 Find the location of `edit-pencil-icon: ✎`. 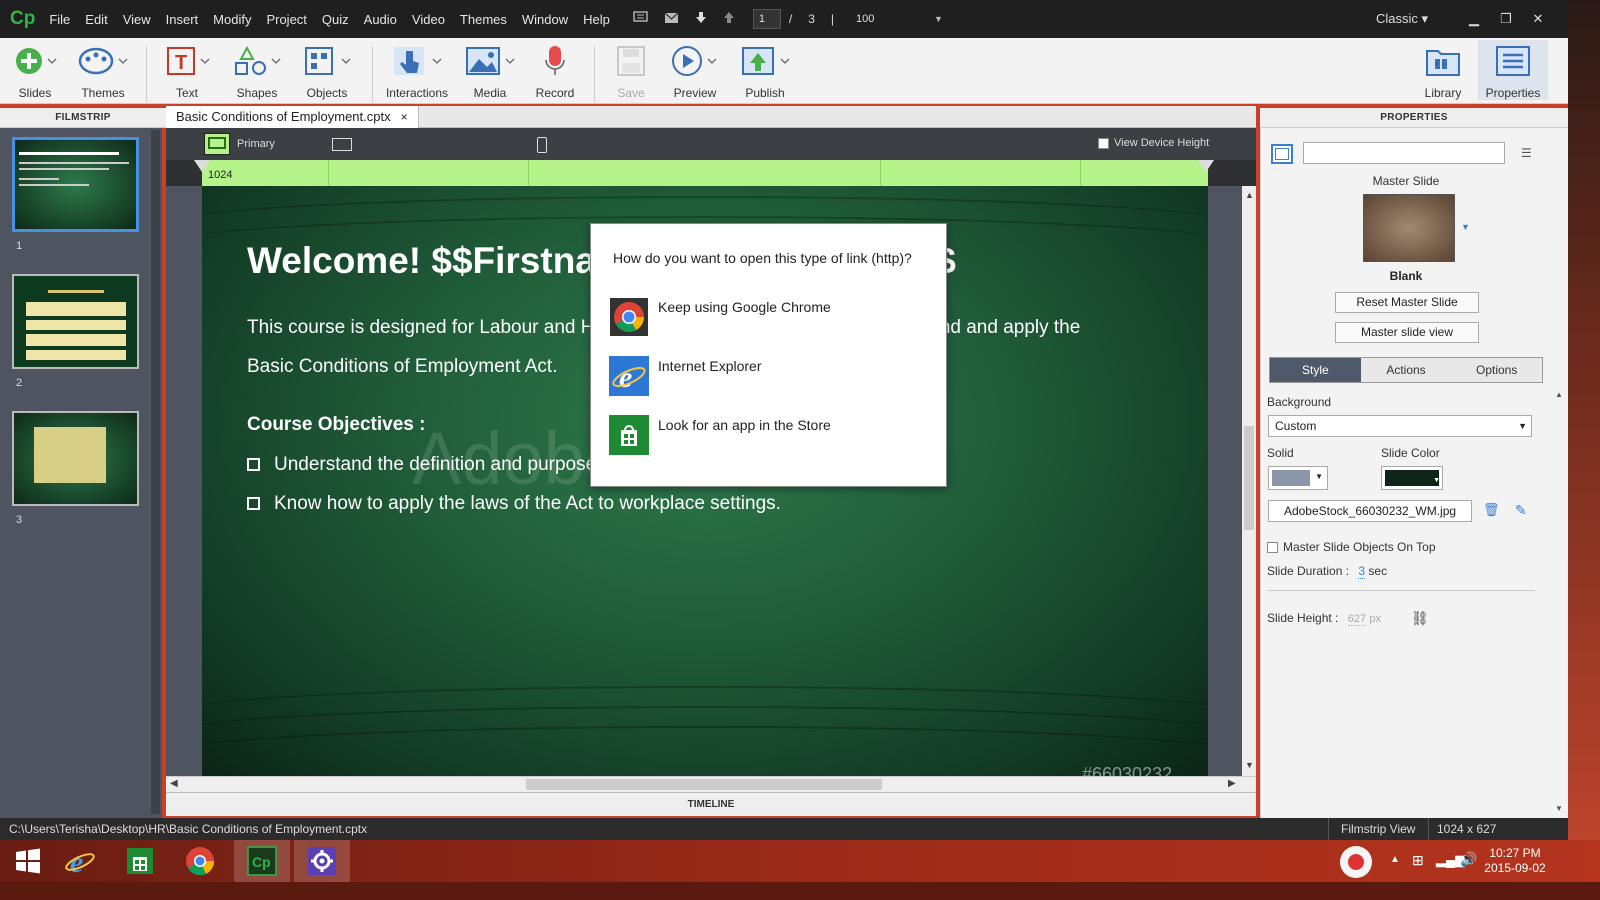

edit-pencil-icon: ✎ is located at coordinates (1521, 510).